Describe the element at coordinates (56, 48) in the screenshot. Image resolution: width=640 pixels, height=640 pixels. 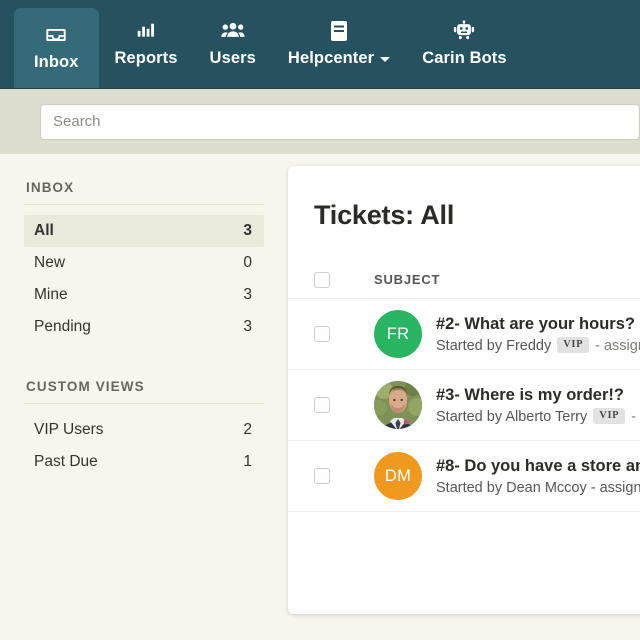
I see `nav-item-inbox: Inbox` at that location.